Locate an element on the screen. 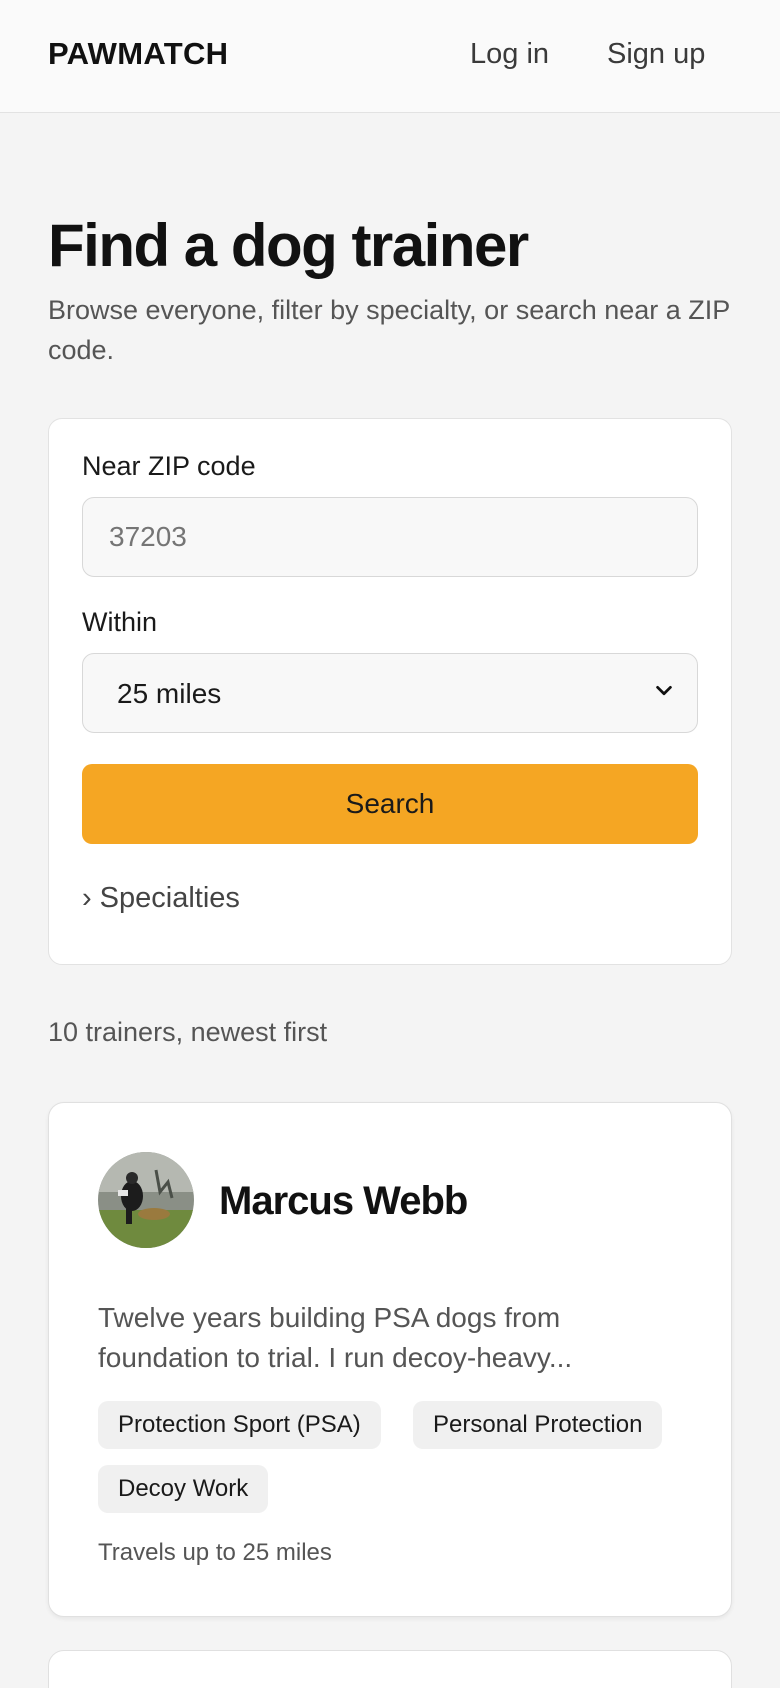 Image resolution: width=780 pixels, height=1688 pixels. chevron-right-icon: › is located at coordinates (87, 898).